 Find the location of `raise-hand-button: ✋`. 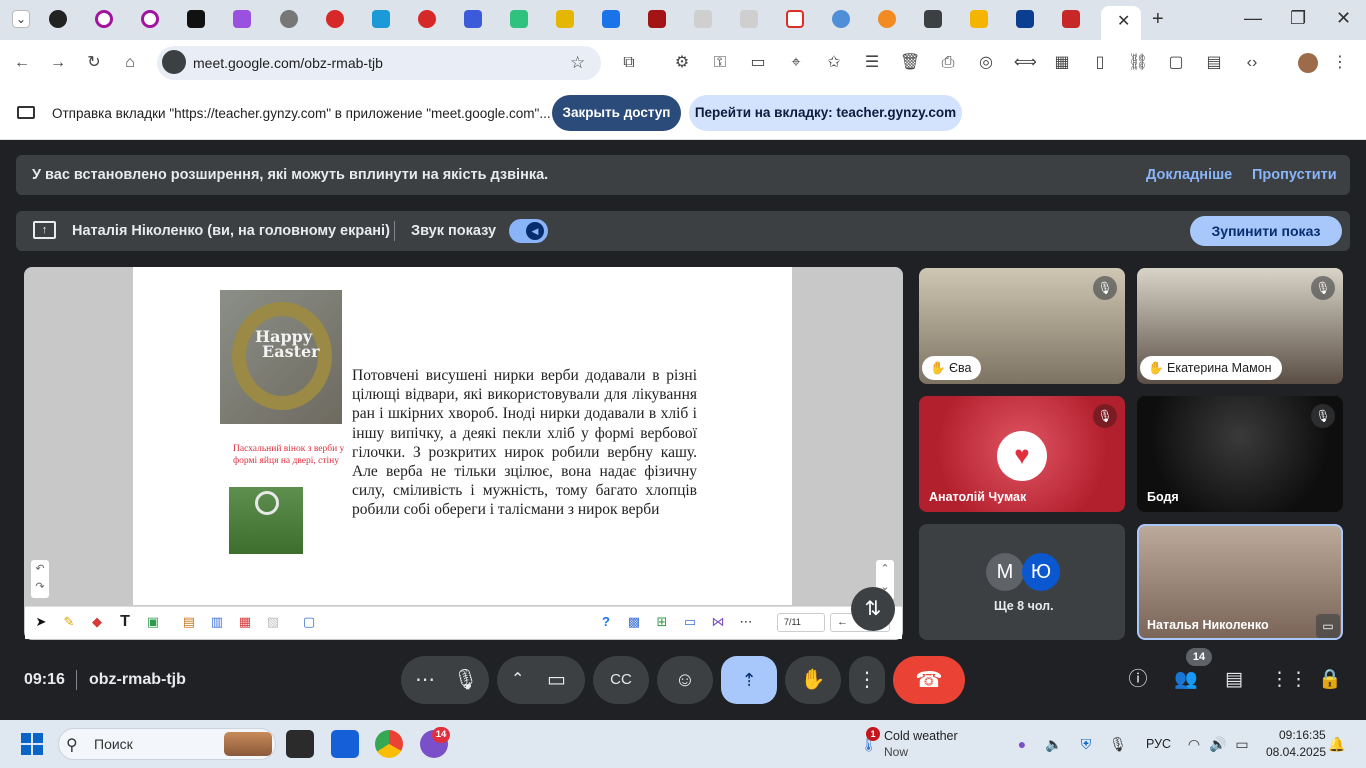

raise-hand-button: ✋ is located at coordinates (813, 680).